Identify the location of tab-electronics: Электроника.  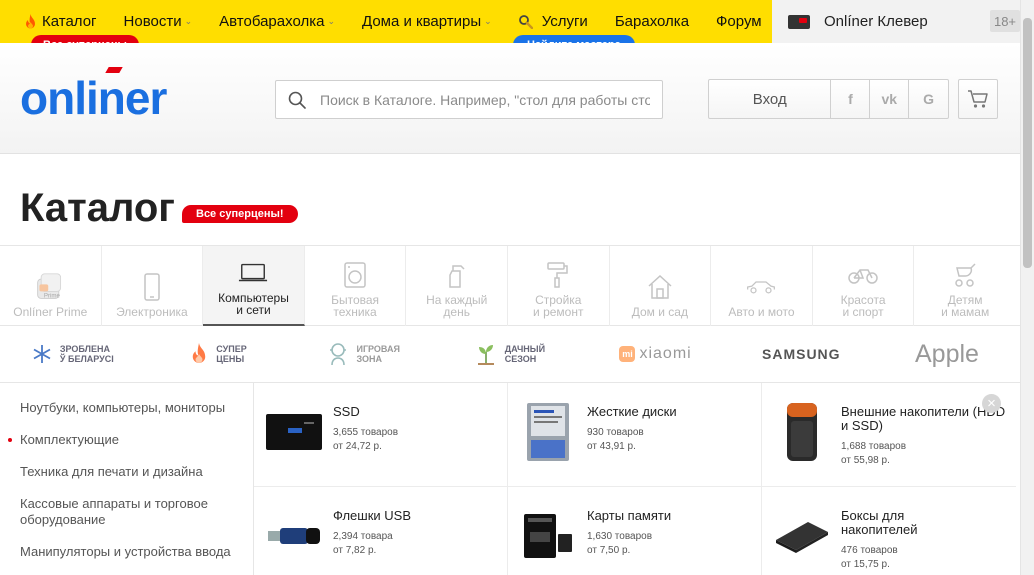
(153, 286).